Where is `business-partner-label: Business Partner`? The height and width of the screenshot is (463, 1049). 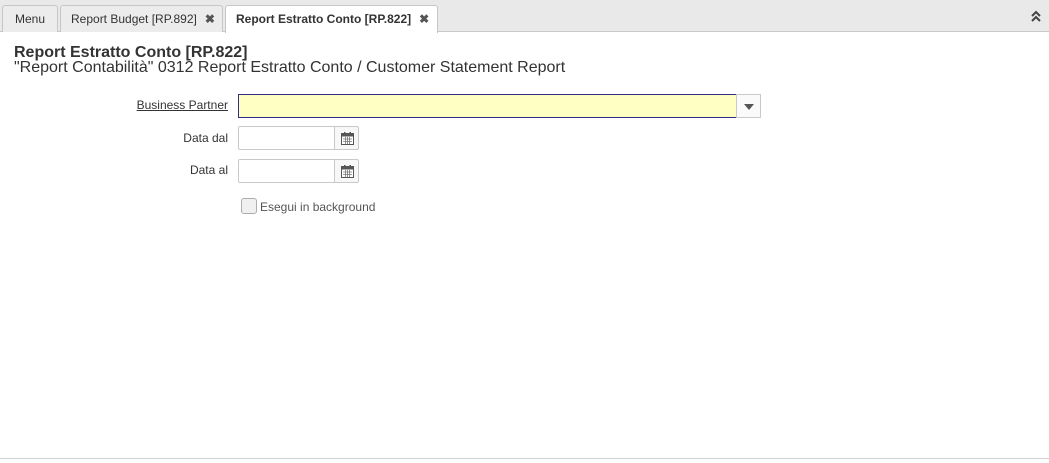 business-partner-label: Business Partner is located at coordinates (168, 105).